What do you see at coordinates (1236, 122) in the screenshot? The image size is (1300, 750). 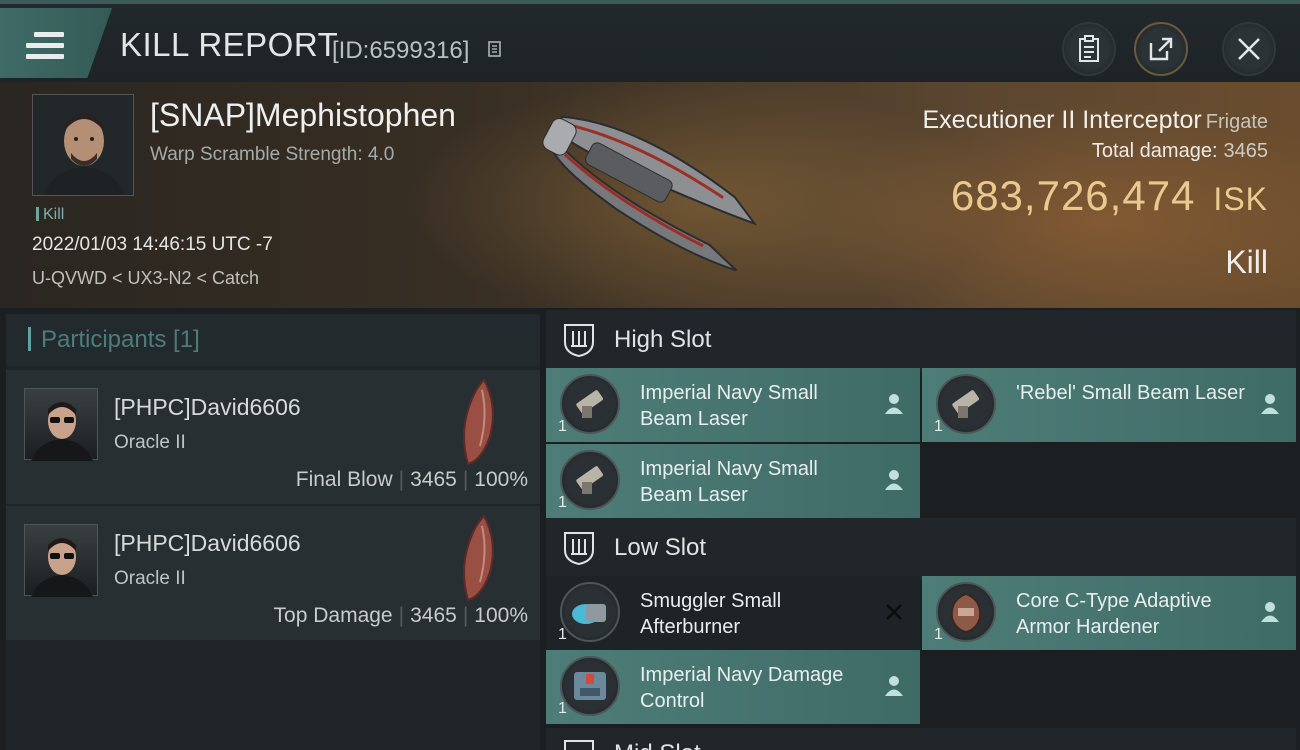 I see `ship-class: Frigate` at bounding box center [1236, 122].